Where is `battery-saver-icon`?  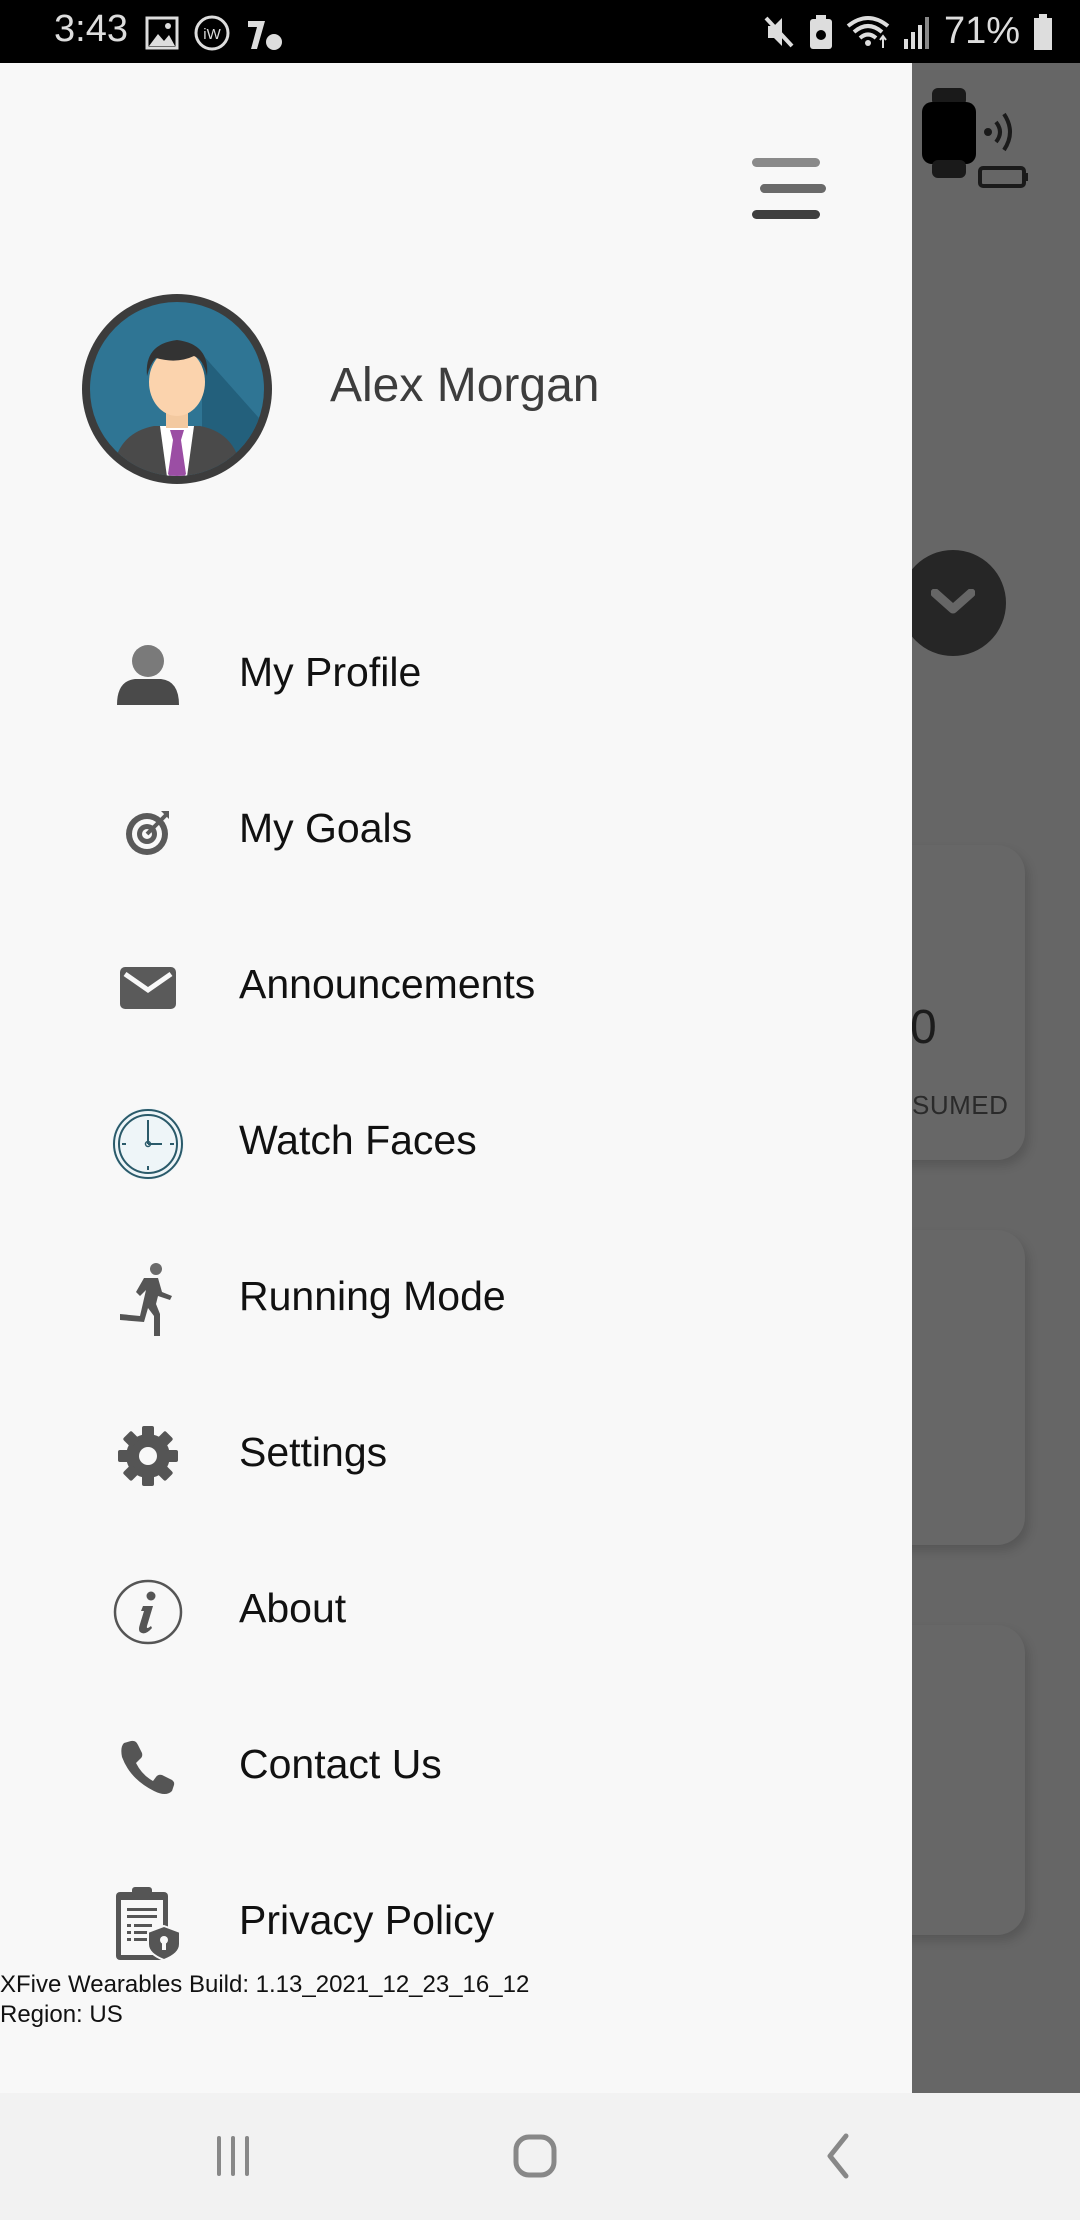
battery-saver-icon is located at coordinates (820, 31).